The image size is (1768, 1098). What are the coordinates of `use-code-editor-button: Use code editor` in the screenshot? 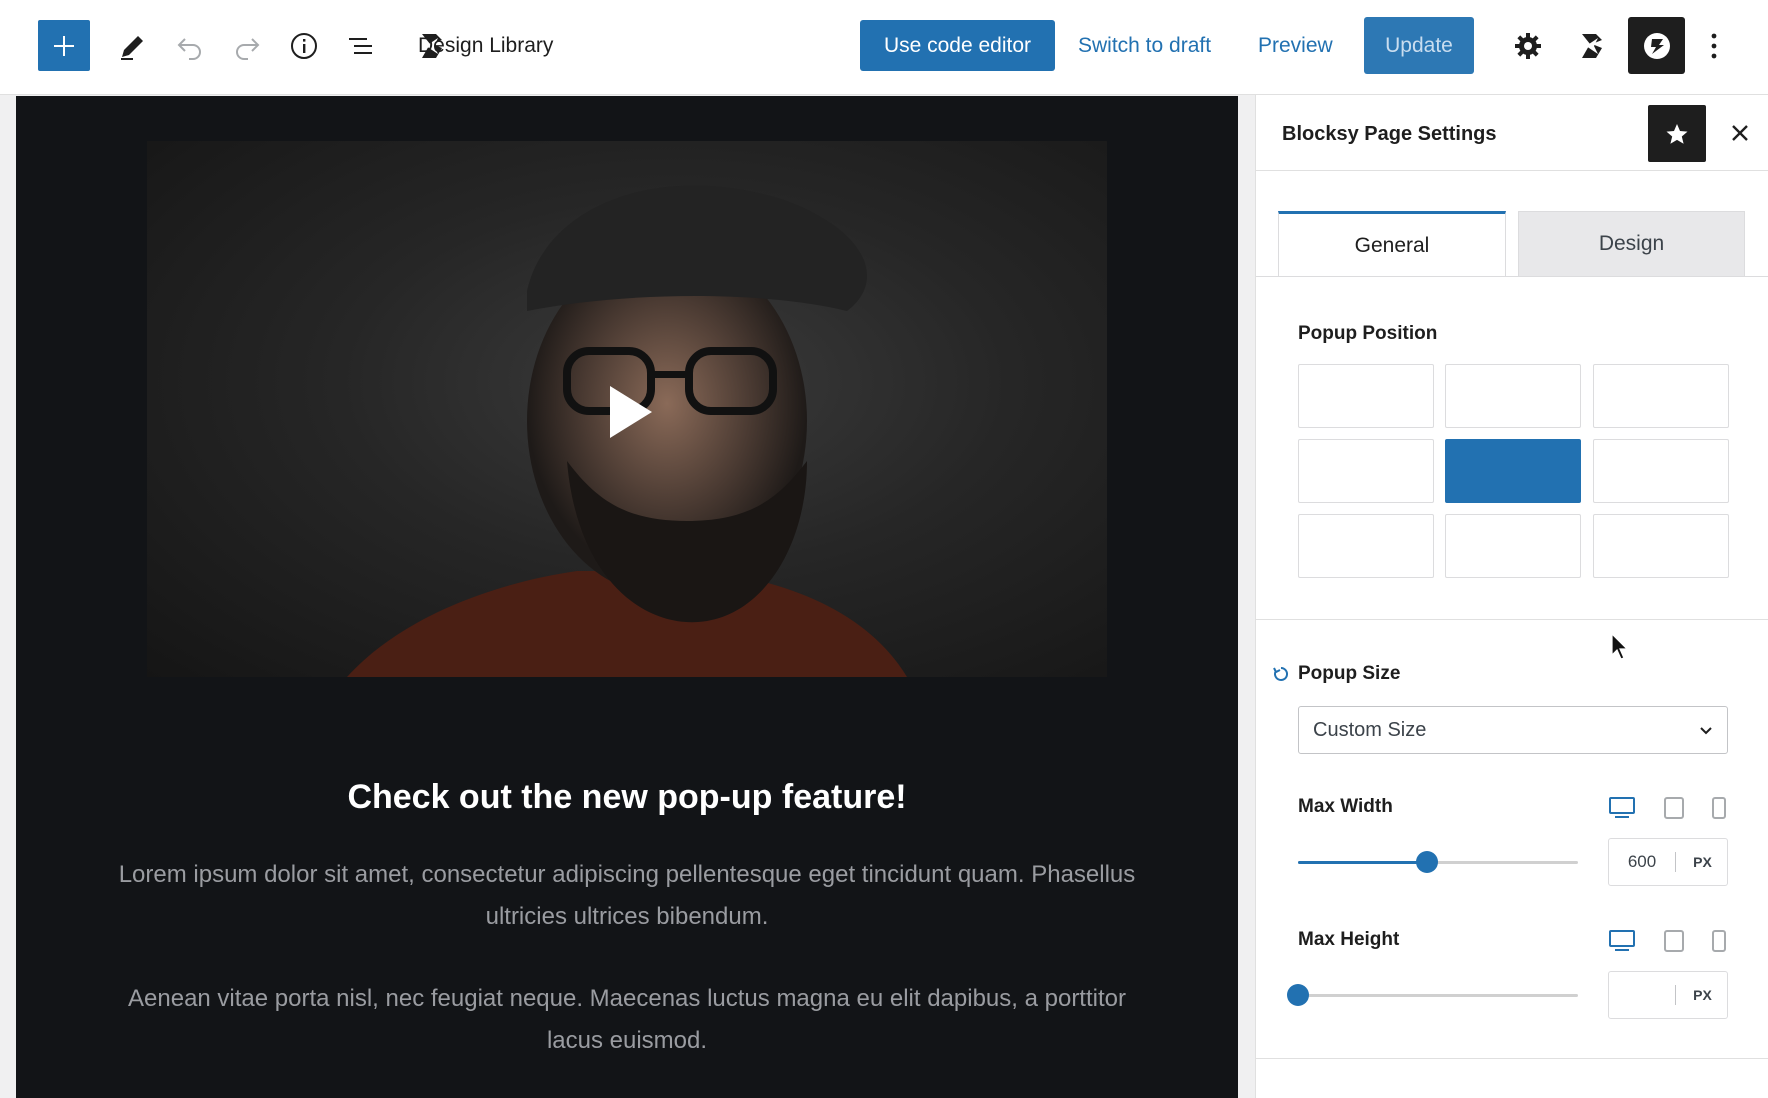 It's located at (957, 45).